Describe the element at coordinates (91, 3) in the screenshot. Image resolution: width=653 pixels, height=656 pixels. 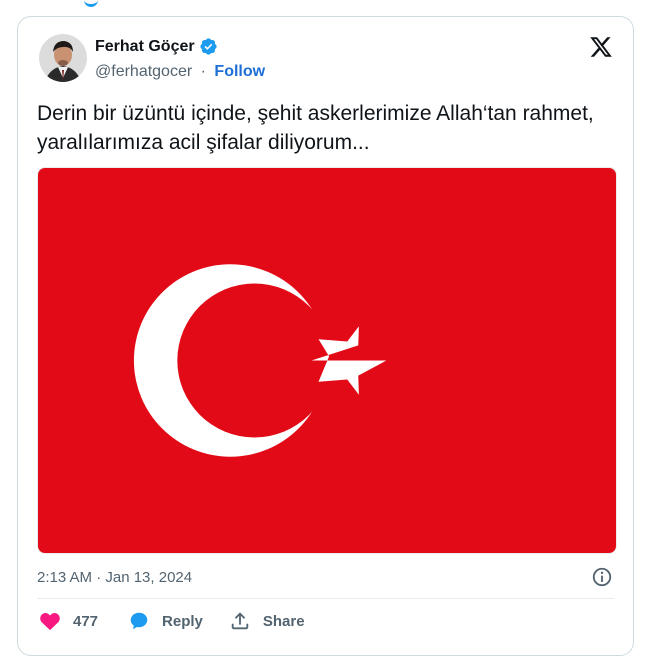
I see `top-fragment` at that location.